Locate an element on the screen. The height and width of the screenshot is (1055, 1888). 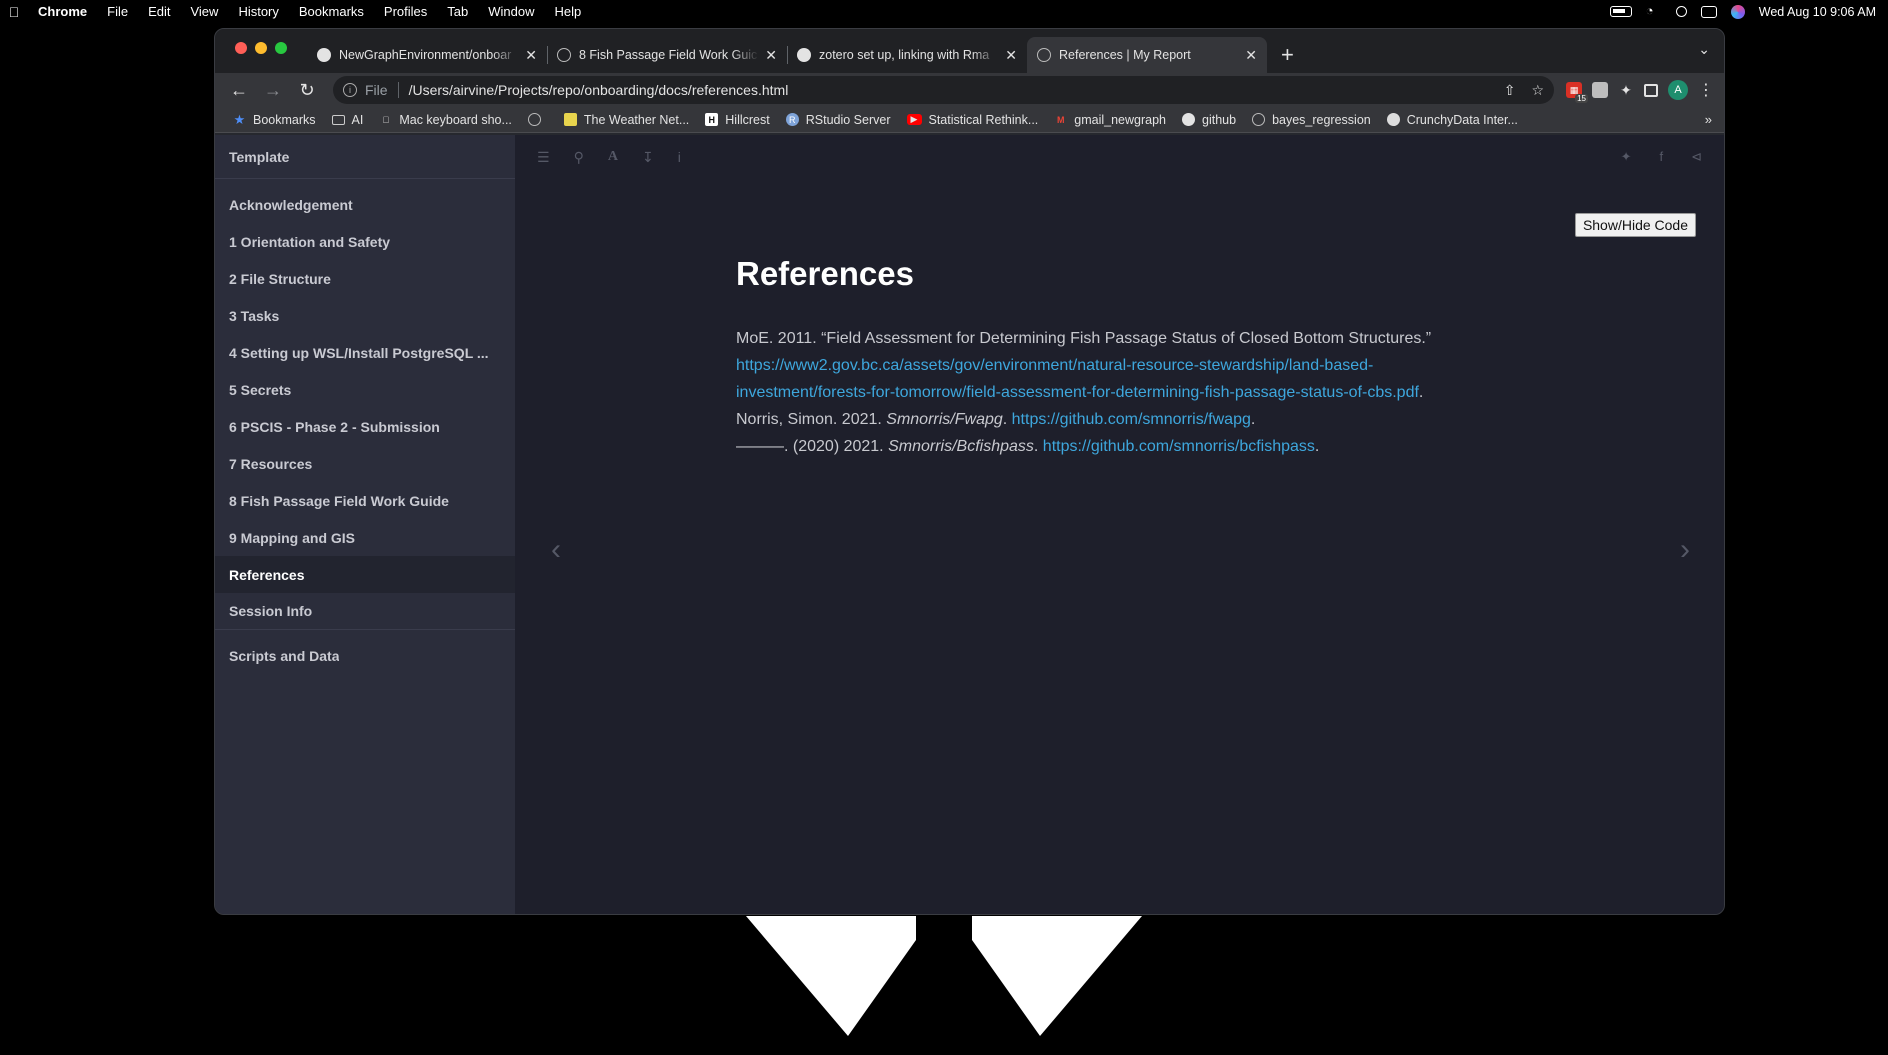
more-bookmarks-icon: » is located at coordinates (1708, 119).